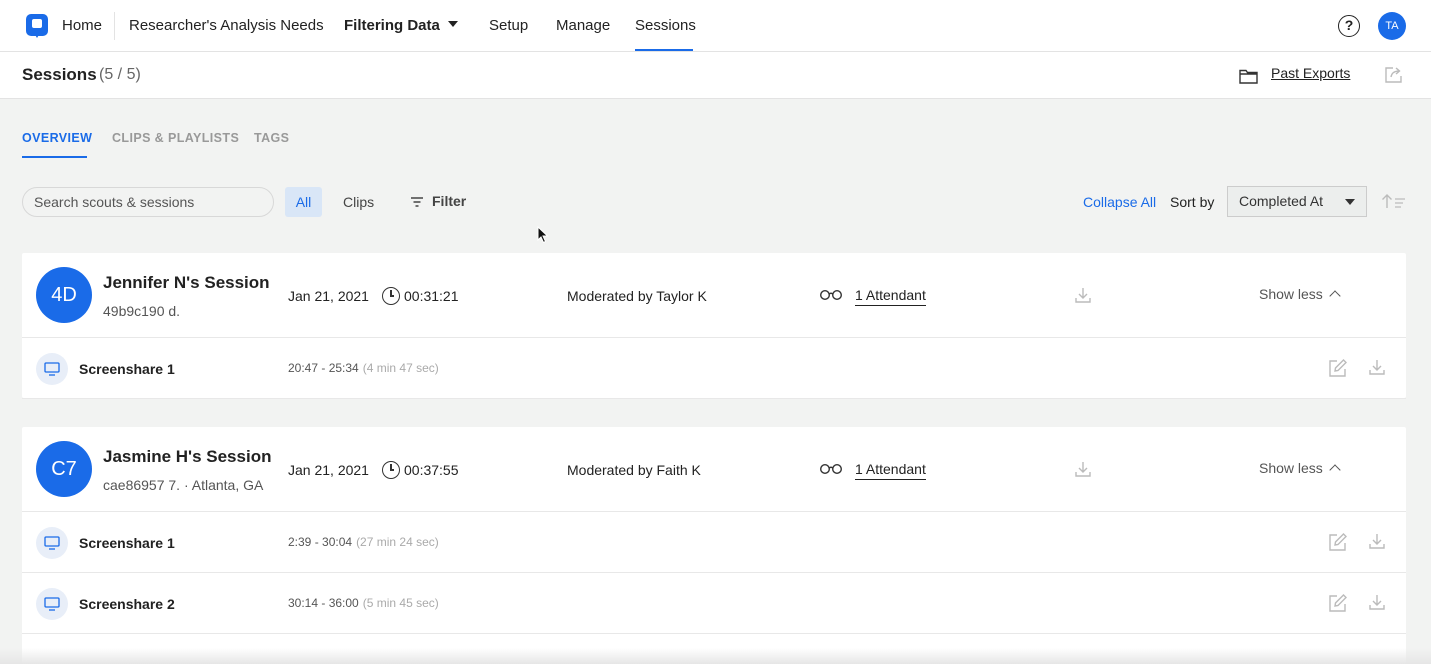 Image resolution: width=1431 pixels, height=664 pixels. What do you see at coordinates (397, 542) in the screenshot?
I see `clip-length: (27 min 24 sec)` at bounding box center [397, 542].